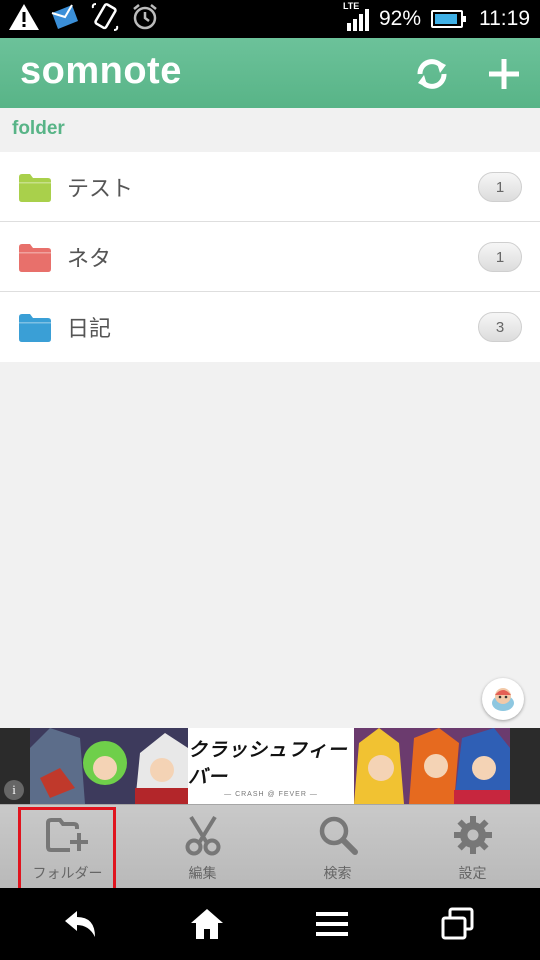 This screenshot has height=960, width=540. Describe the element at coordinates (268, 763) in the screenshot. I see `ad-title: クラッシュフィーバー` at that location.